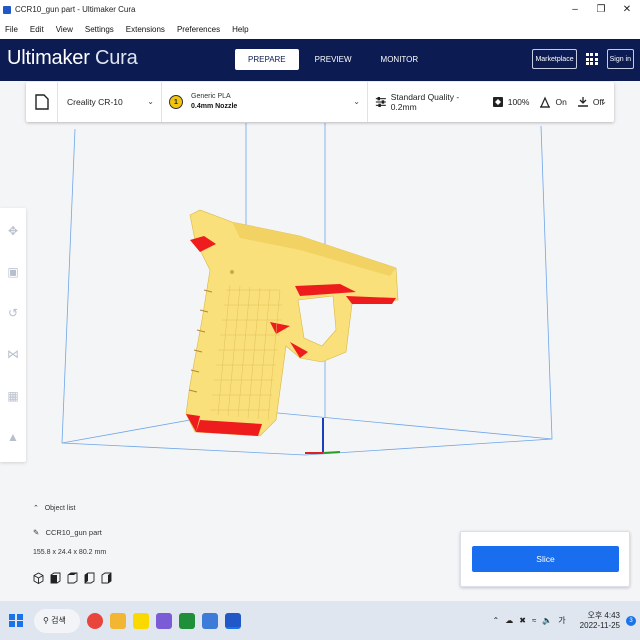 Image resolution: width=640 pixels, height=640 pixels. Describe the element at coordinates (46, 620) in the screenshot. I see `search-icon: ⚲` at that location.